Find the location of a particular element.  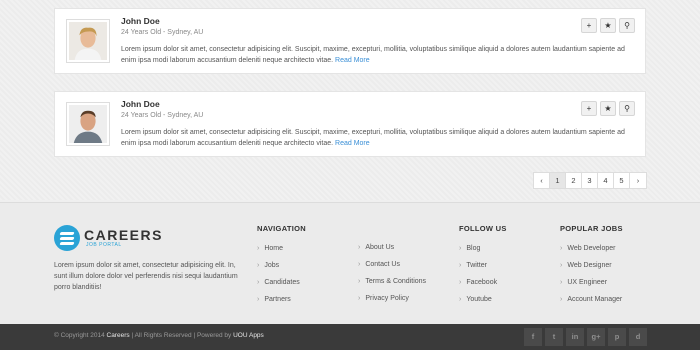

nav-link-partners: › Partners is located at coordinates (281, 304).